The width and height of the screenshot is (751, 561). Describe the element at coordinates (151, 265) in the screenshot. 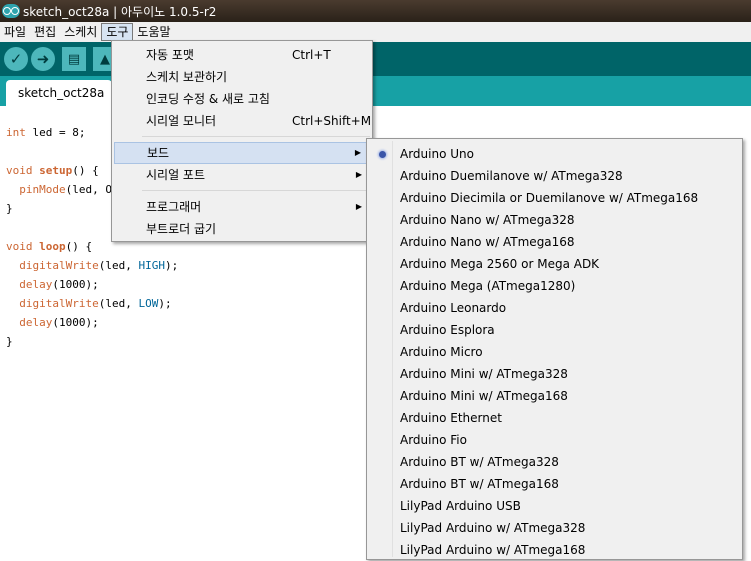

I see `code-constant: HIGH` at that location.